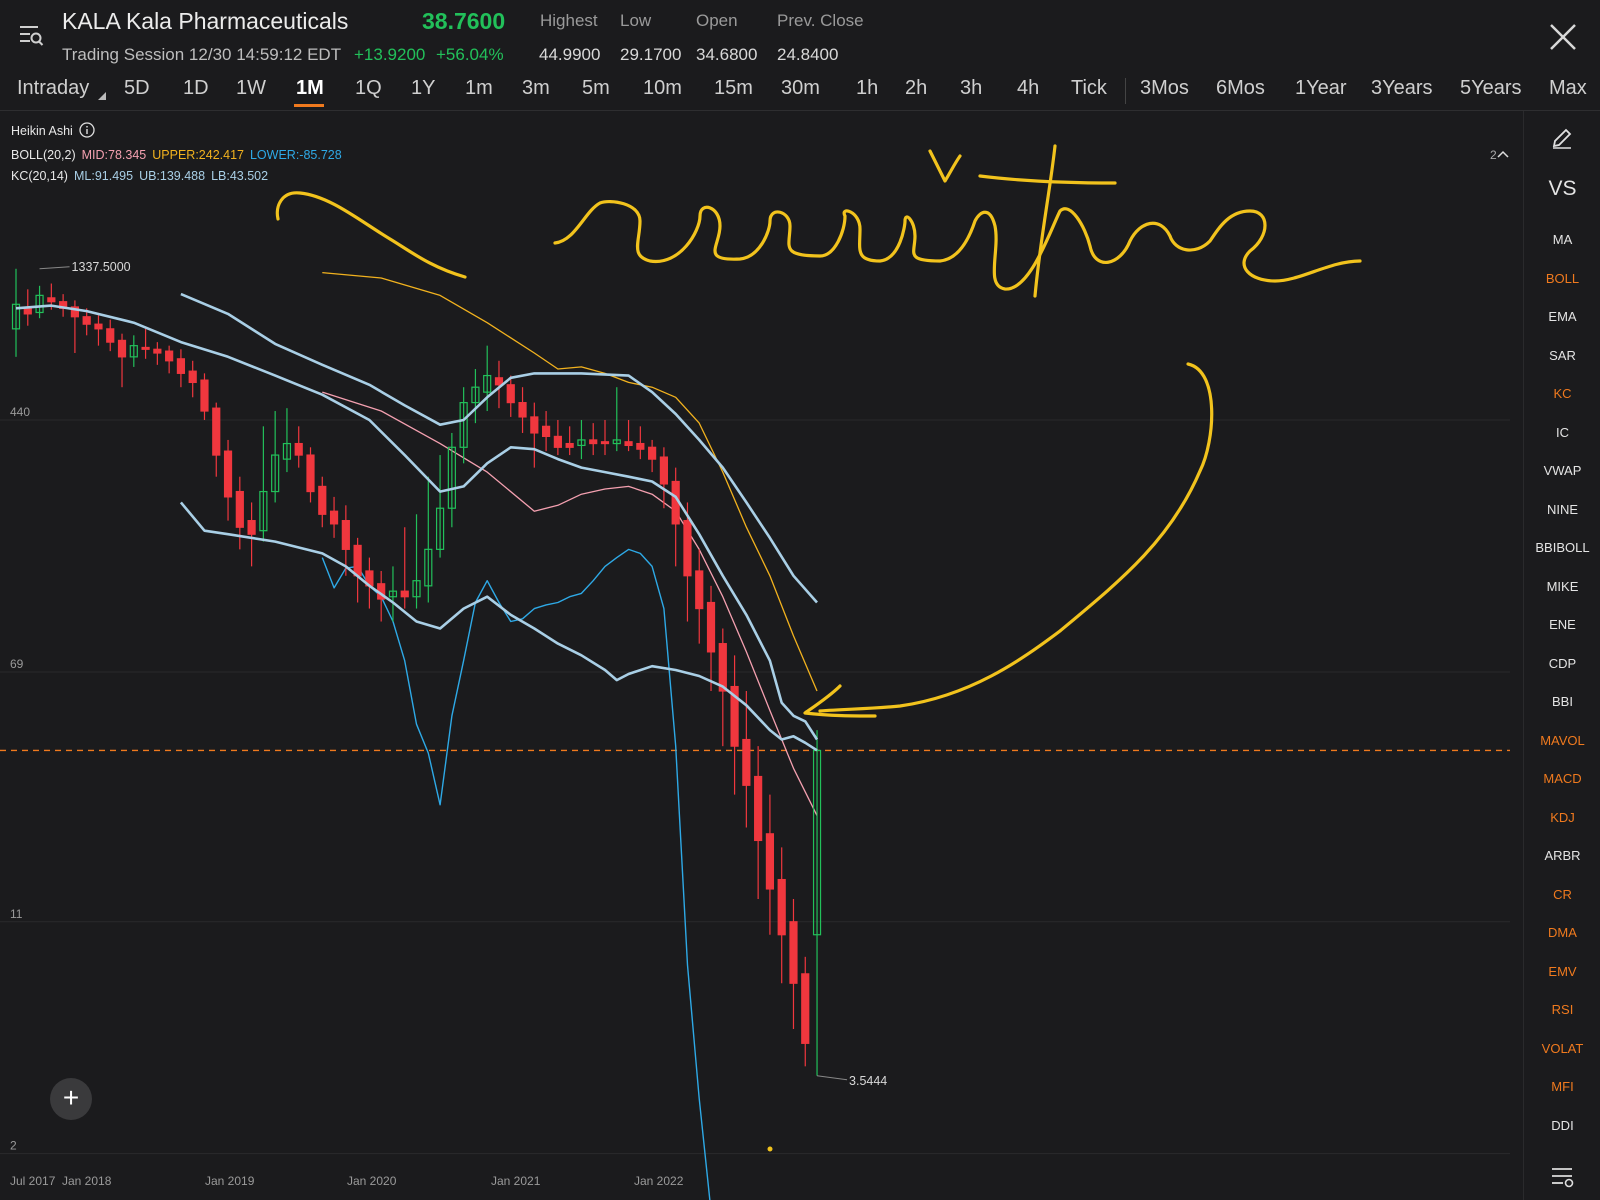  Describe the element at coordinates (1491, 88) in the screenshot. I see `tab-5years: 5Years` at that location.